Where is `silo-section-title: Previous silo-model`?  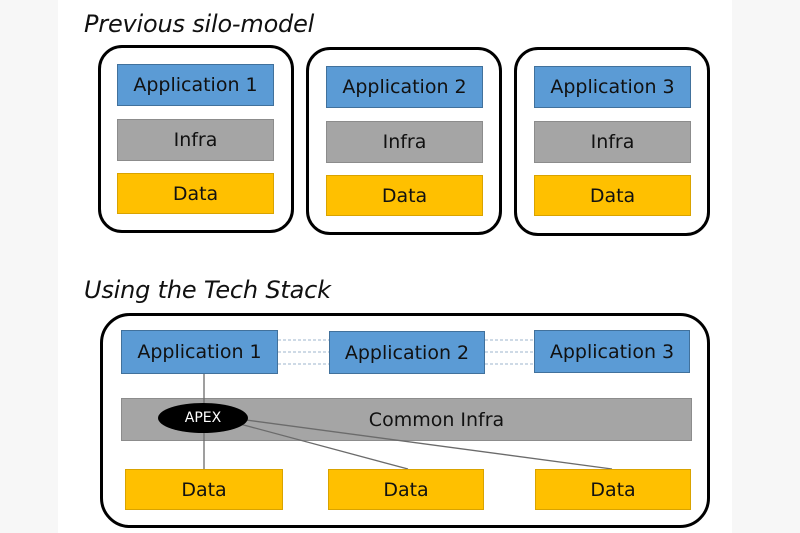
silo-section-title: Previous silo-model is located at coordinates (199, 24).